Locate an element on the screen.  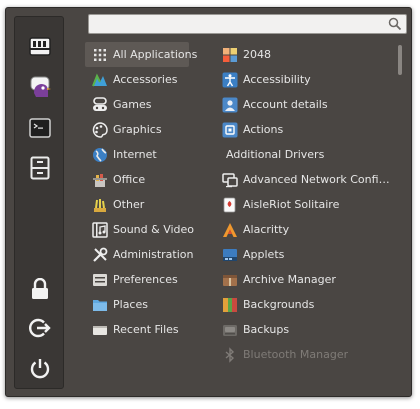
app-account-details: Account details is located at coordinates (304, 104).